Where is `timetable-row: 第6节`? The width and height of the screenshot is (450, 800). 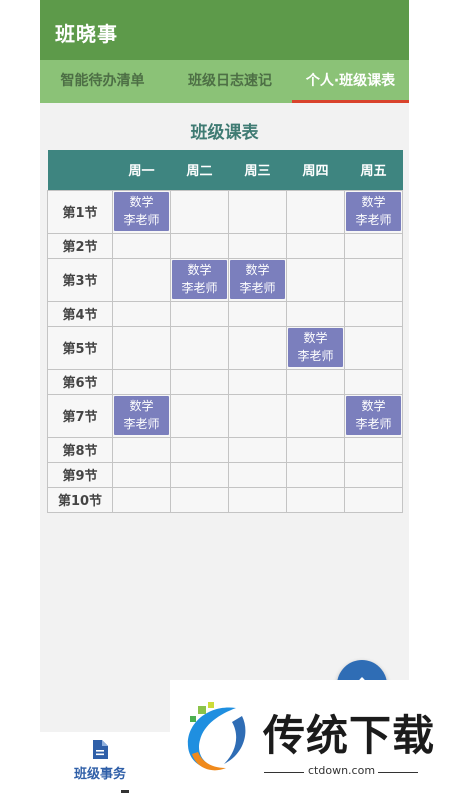 timetable-row: 第6节 is located at coordinates (225, 381).